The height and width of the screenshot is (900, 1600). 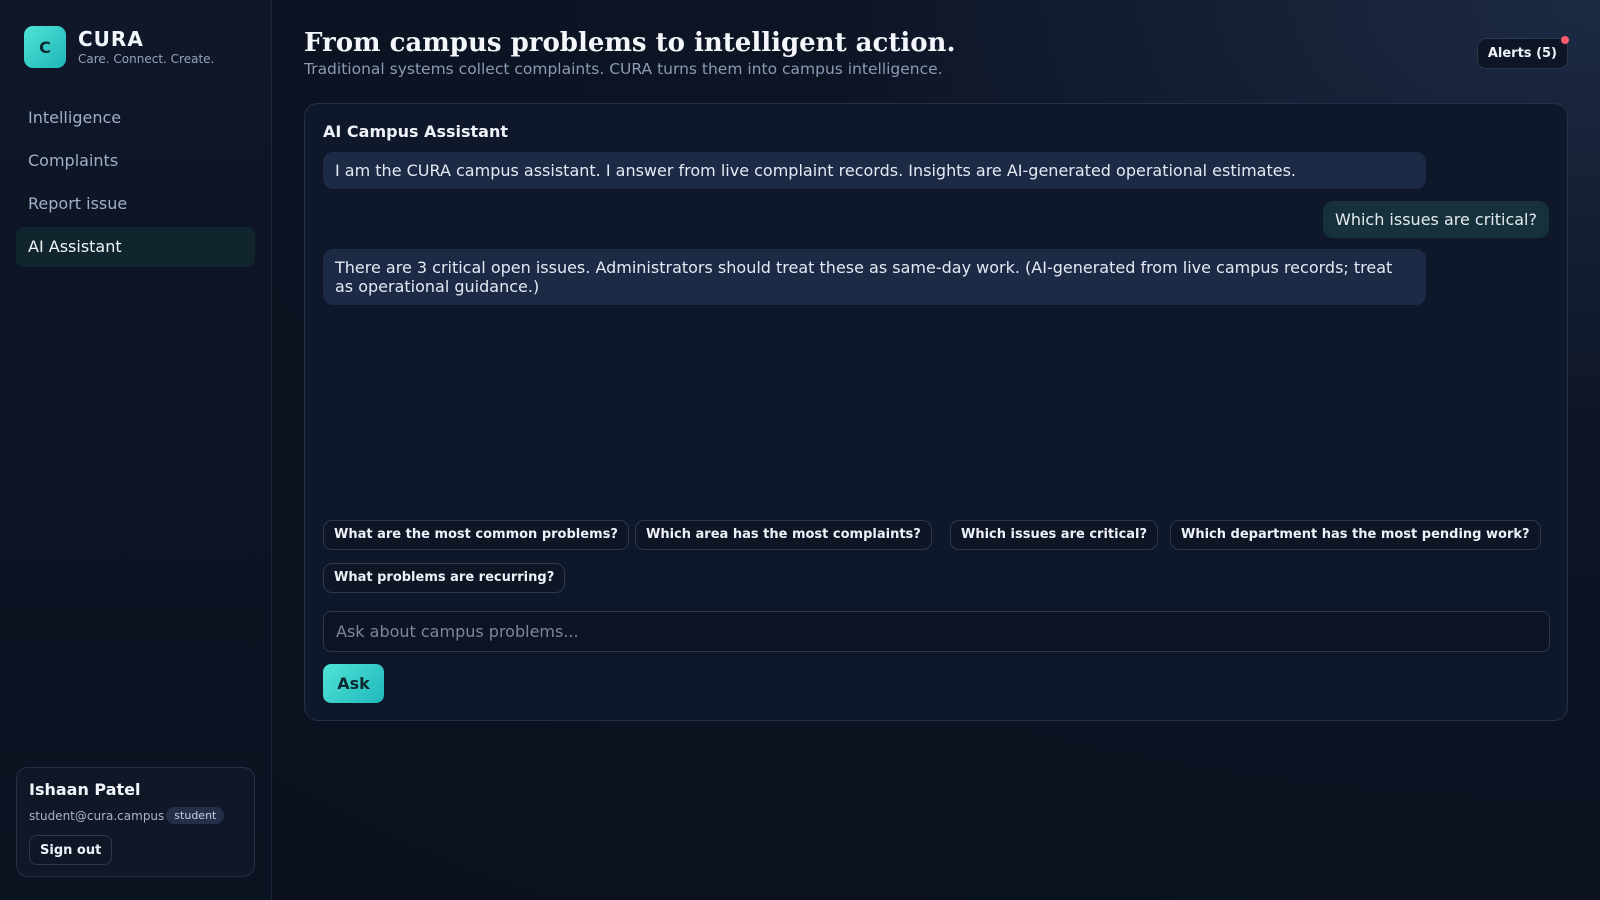 I want to click on alert-indicator-icon, so click(x=1565, y=40).